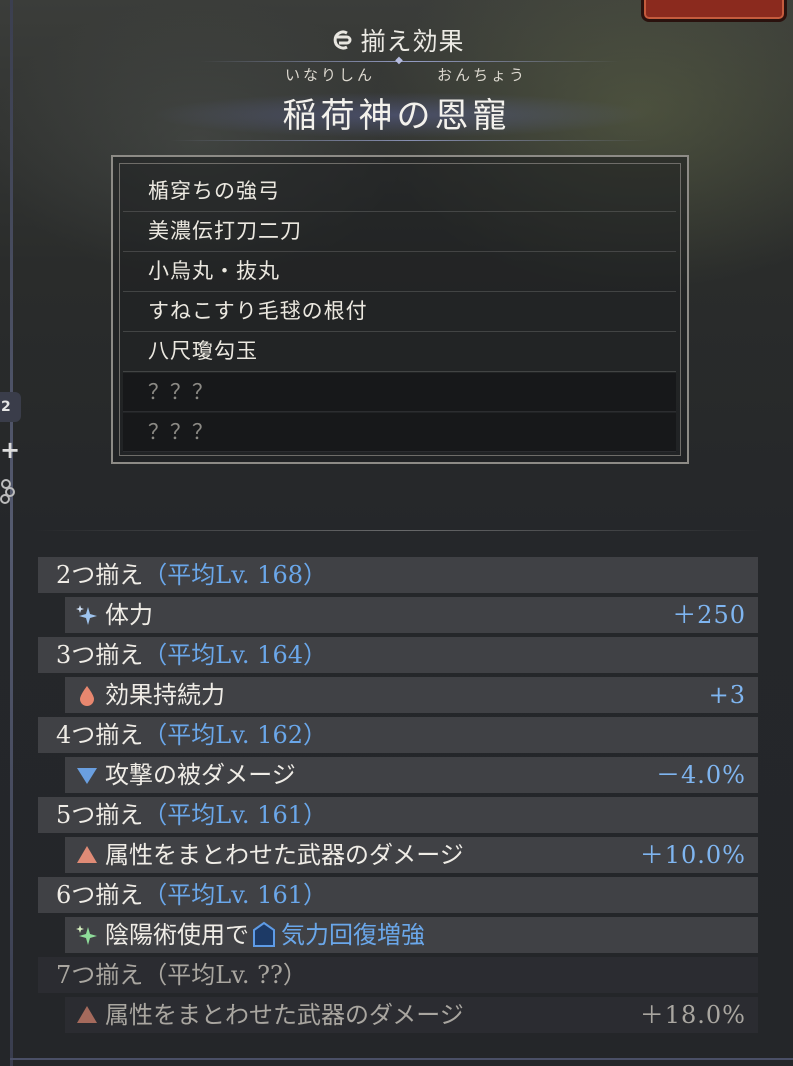 The width and height of the screenshot is (793, 1066). Describe the element at coordinates (398, 975) in the screenshot. I see `bonus-tier-header-locked: 7つ揃え（平均Lv. ??）` at that location.